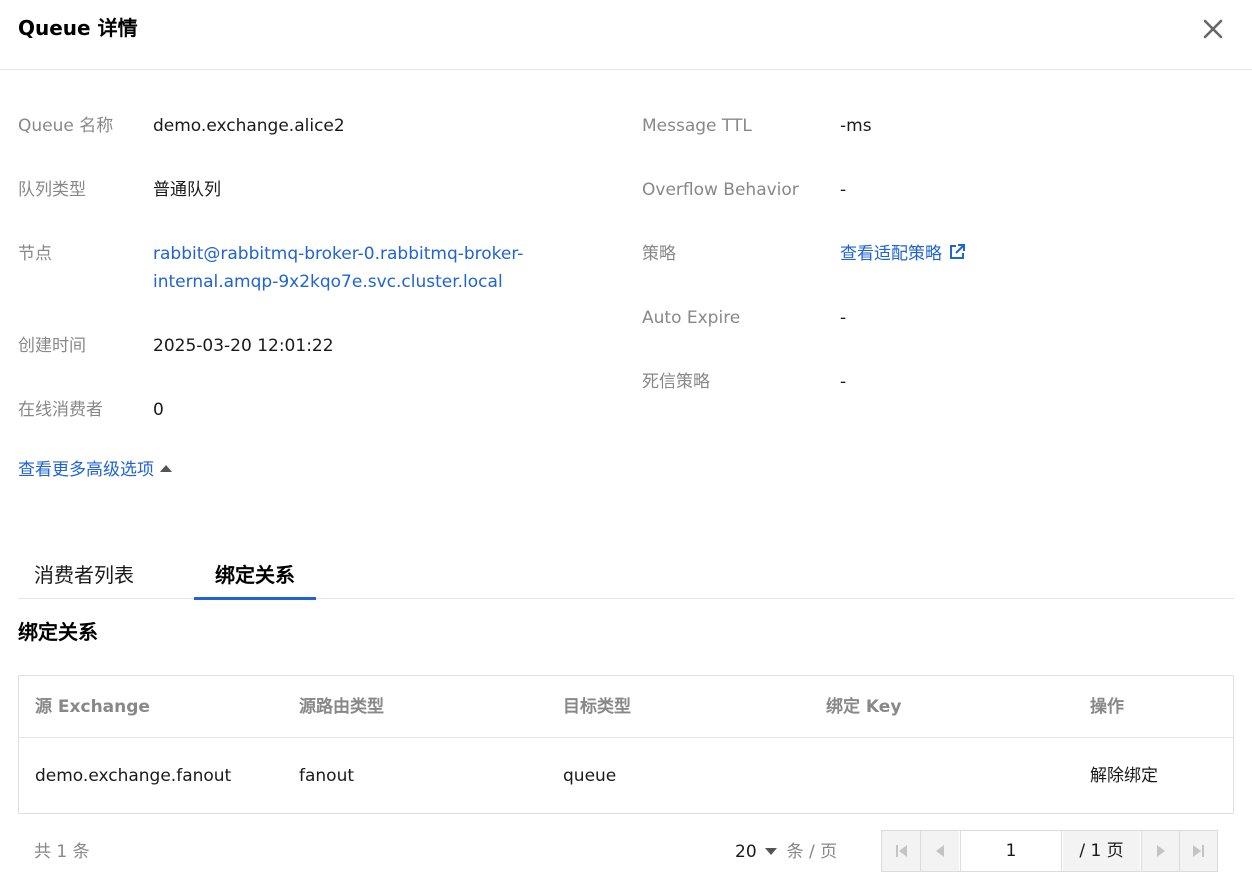 This screenshot has height=886, width=1252. I want to click on next-page-icon, so click(1161, 851).